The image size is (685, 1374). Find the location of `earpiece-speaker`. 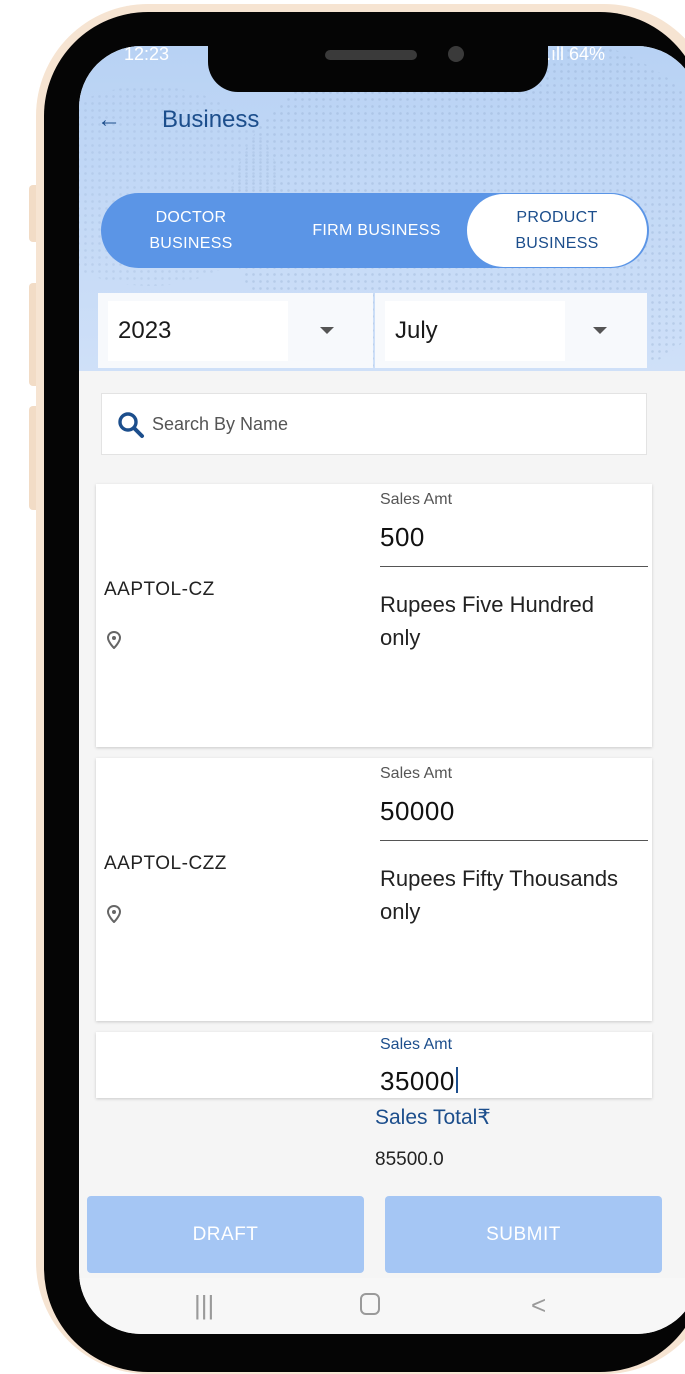

earpiece-speaker is located at coordinates (371, 55).